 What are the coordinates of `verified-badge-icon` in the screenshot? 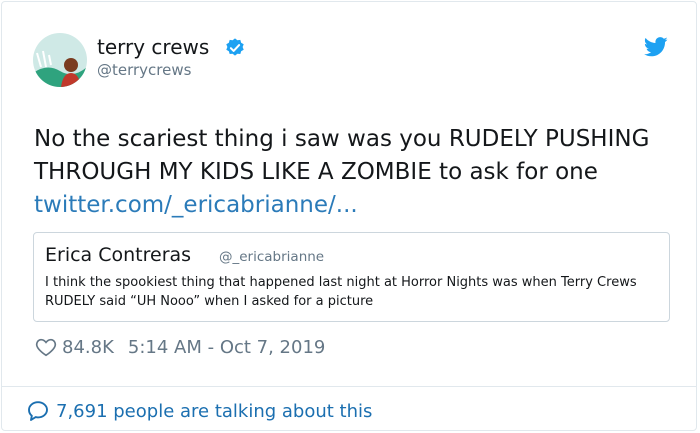 It's located at (235, 47).